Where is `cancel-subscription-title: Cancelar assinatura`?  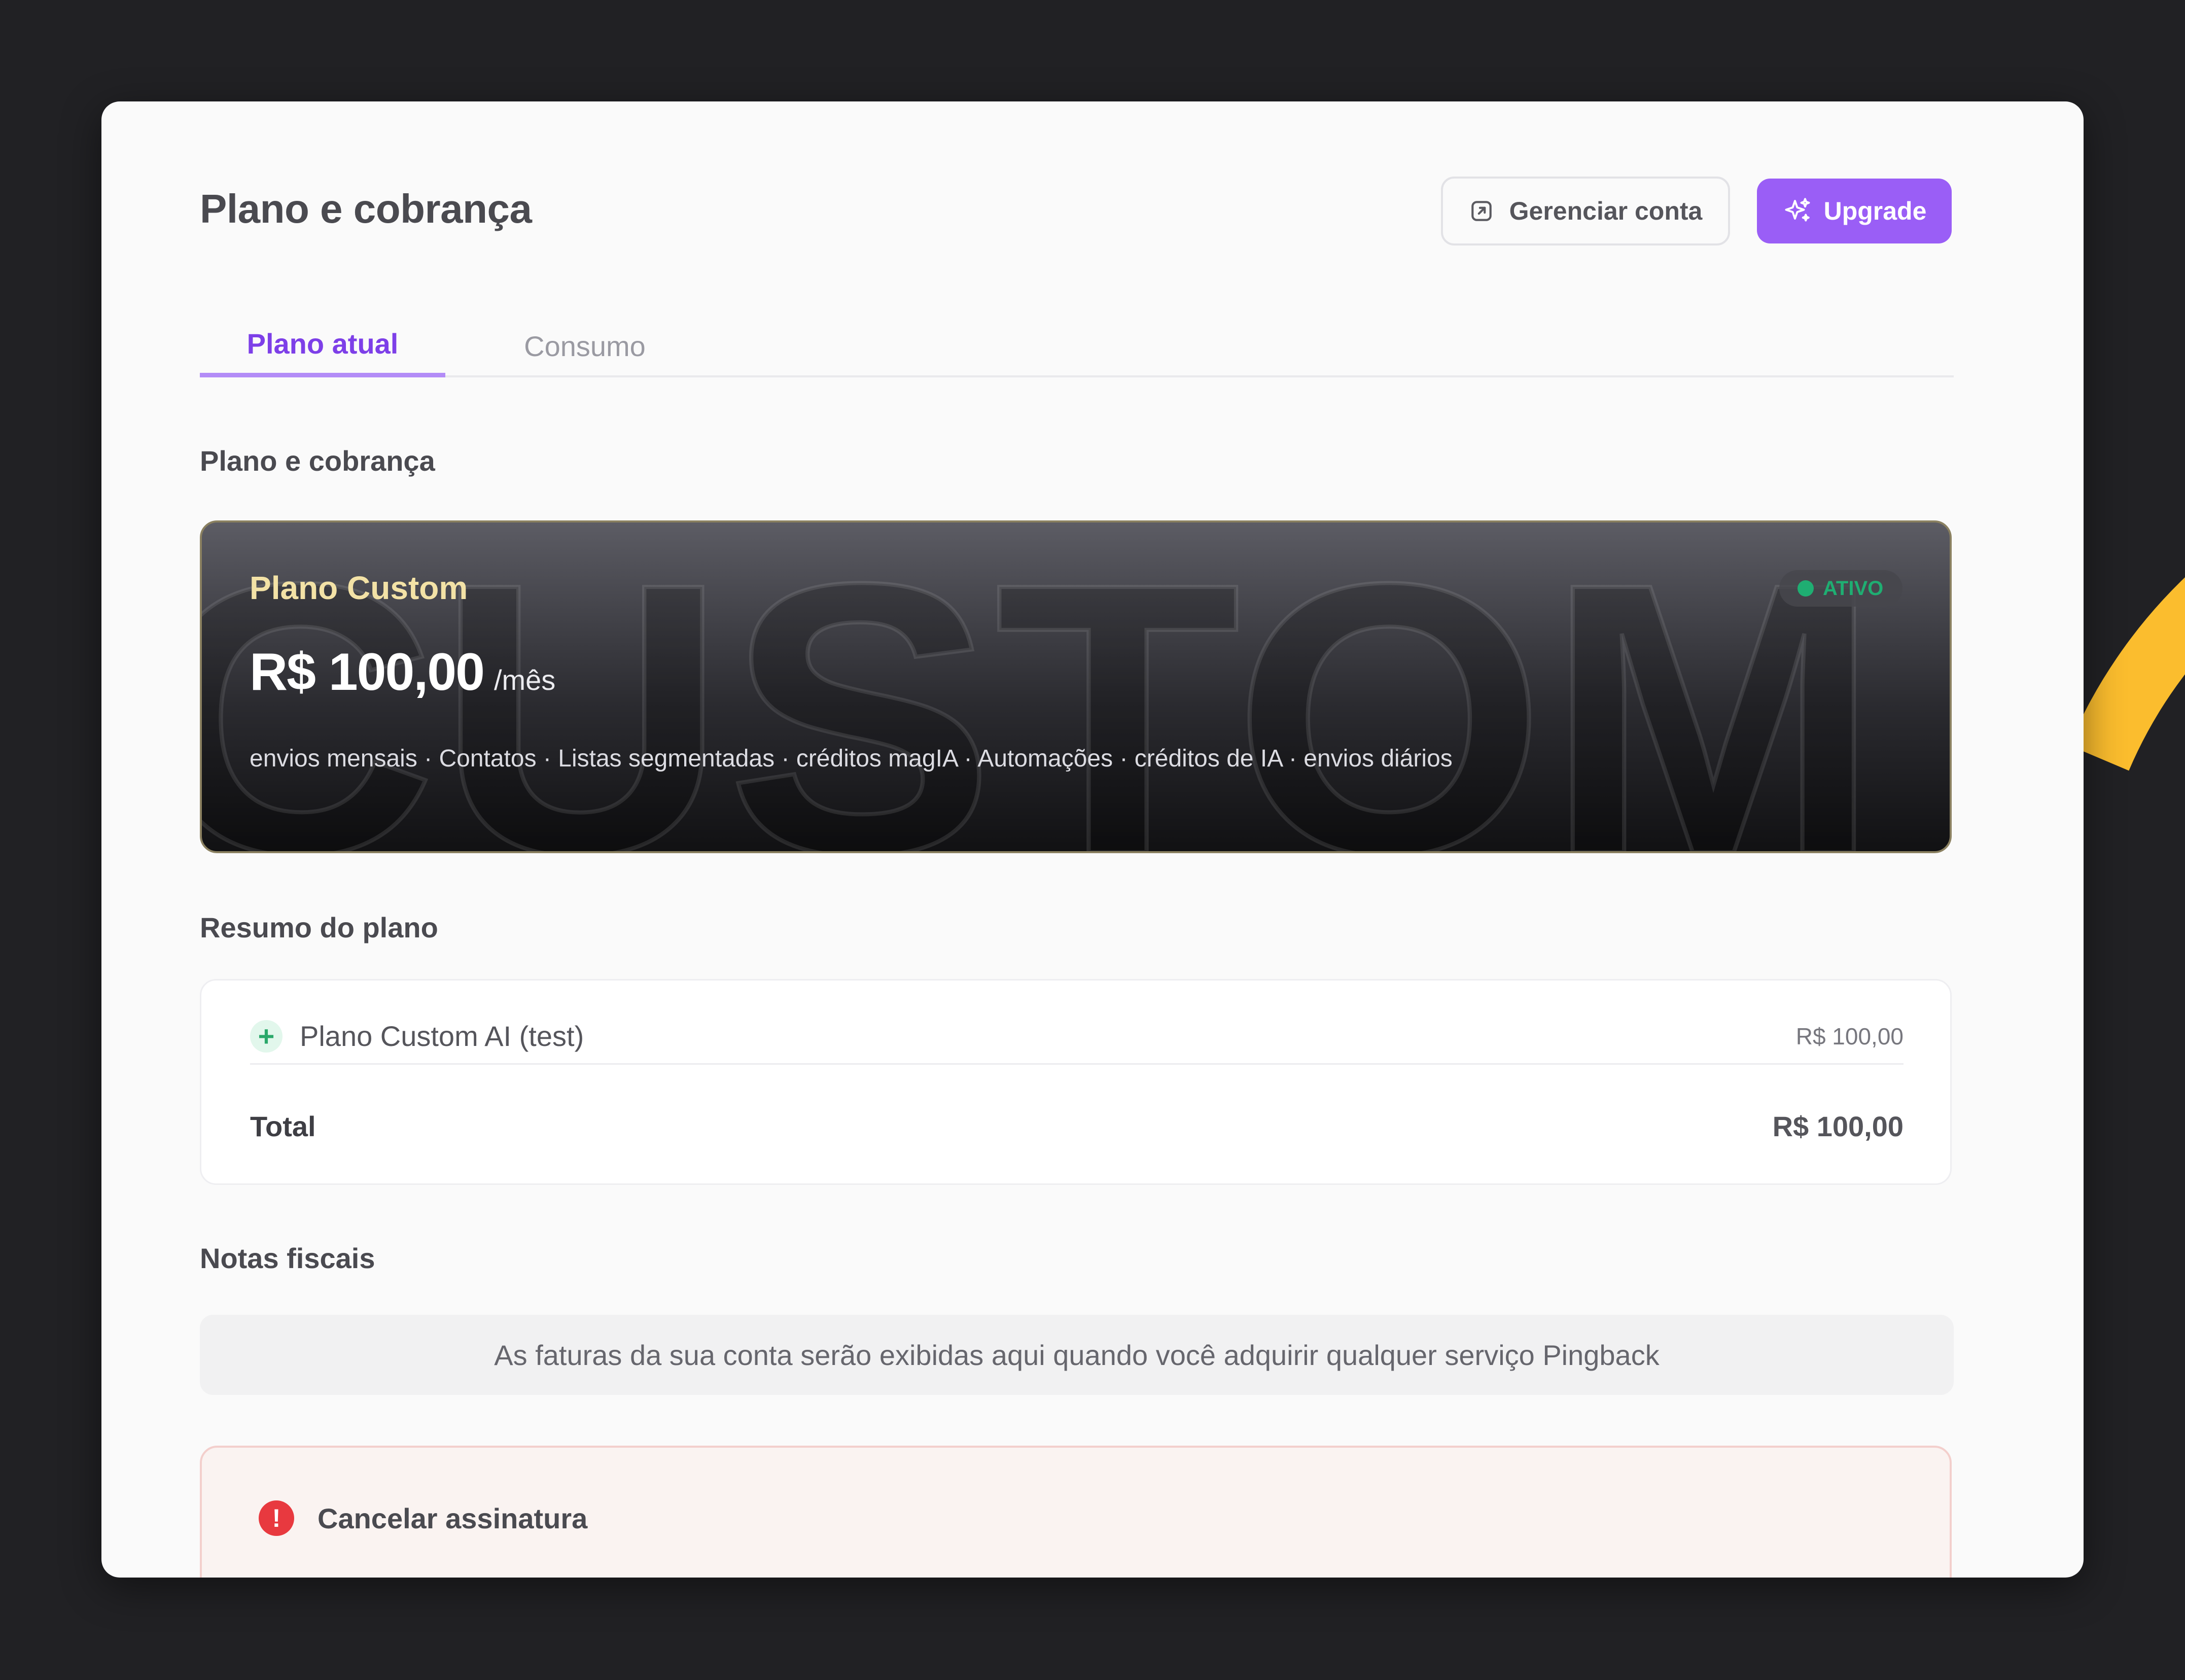
cancel-subscription-title: Cancelar assinatura is located at coordinates (453, 1518).